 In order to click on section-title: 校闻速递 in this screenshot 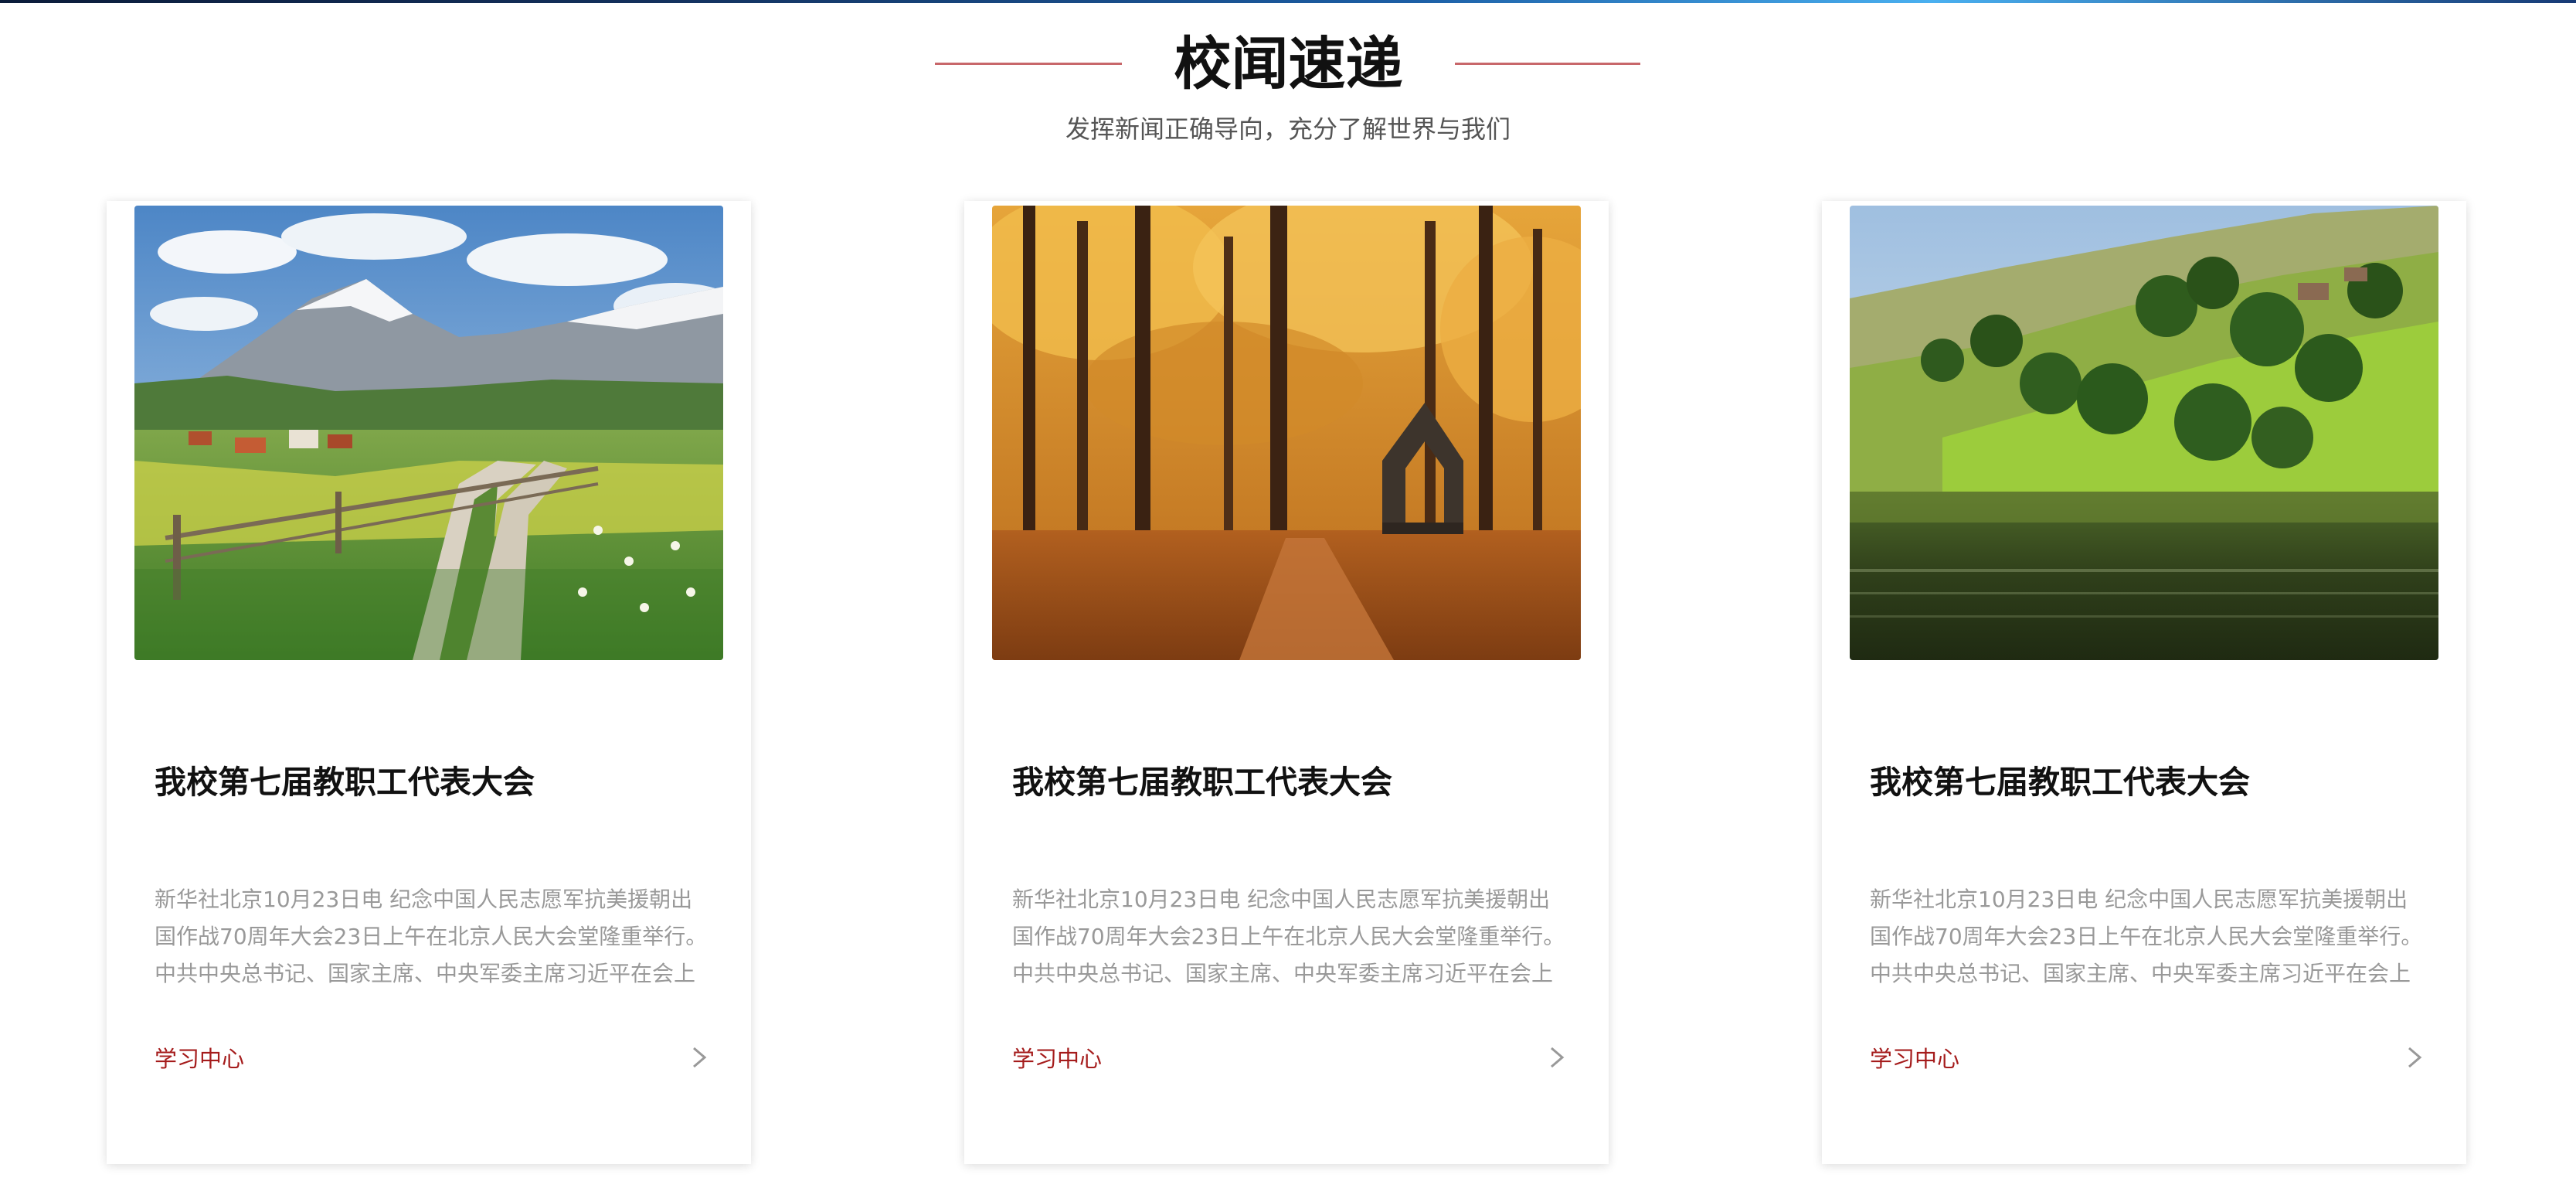, I will do `click(1288, 64)`.